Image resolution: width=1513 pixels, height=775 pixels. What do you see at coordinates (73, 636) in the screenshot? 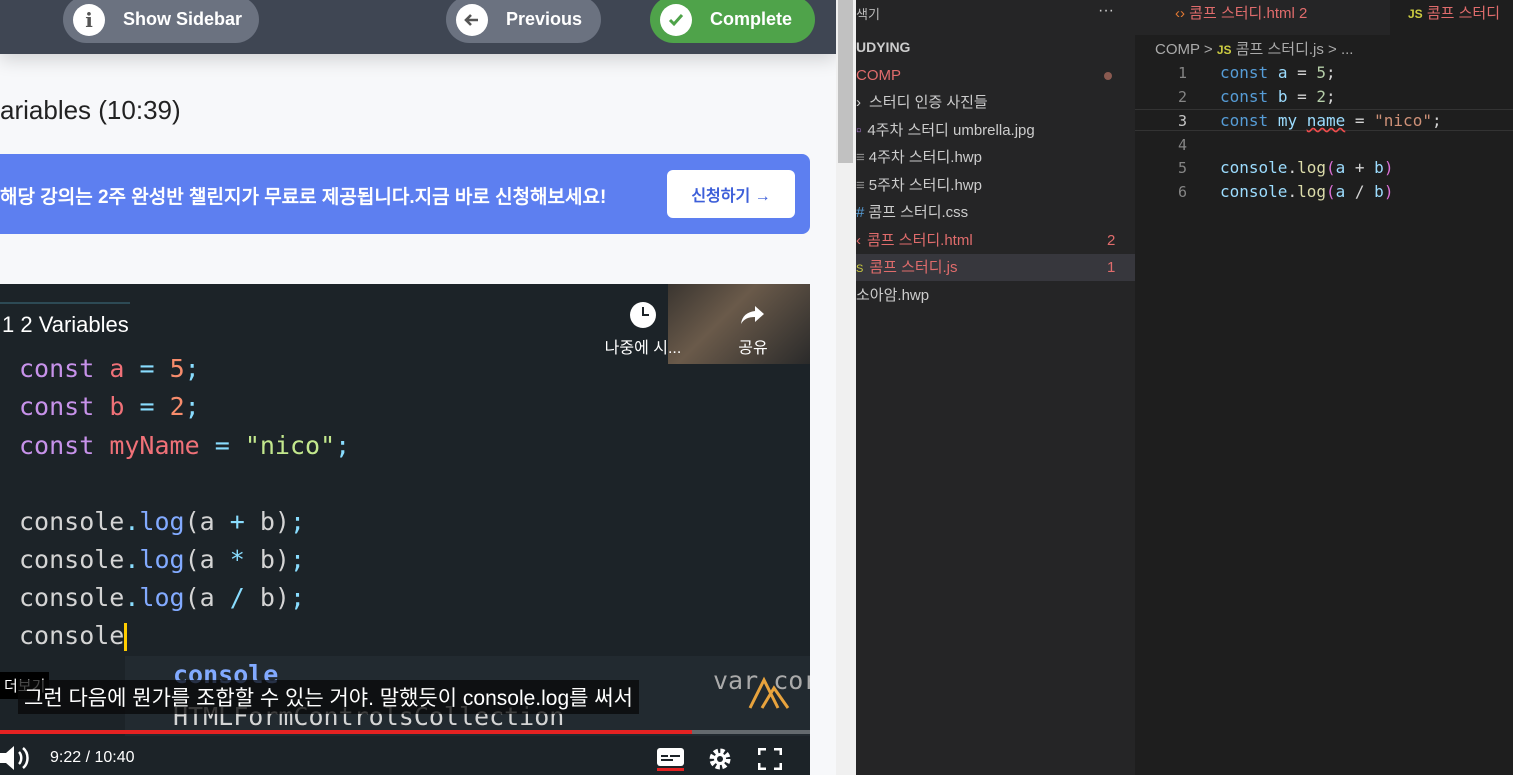
I see `video-code-line: console` at bounding box center [73, 636].